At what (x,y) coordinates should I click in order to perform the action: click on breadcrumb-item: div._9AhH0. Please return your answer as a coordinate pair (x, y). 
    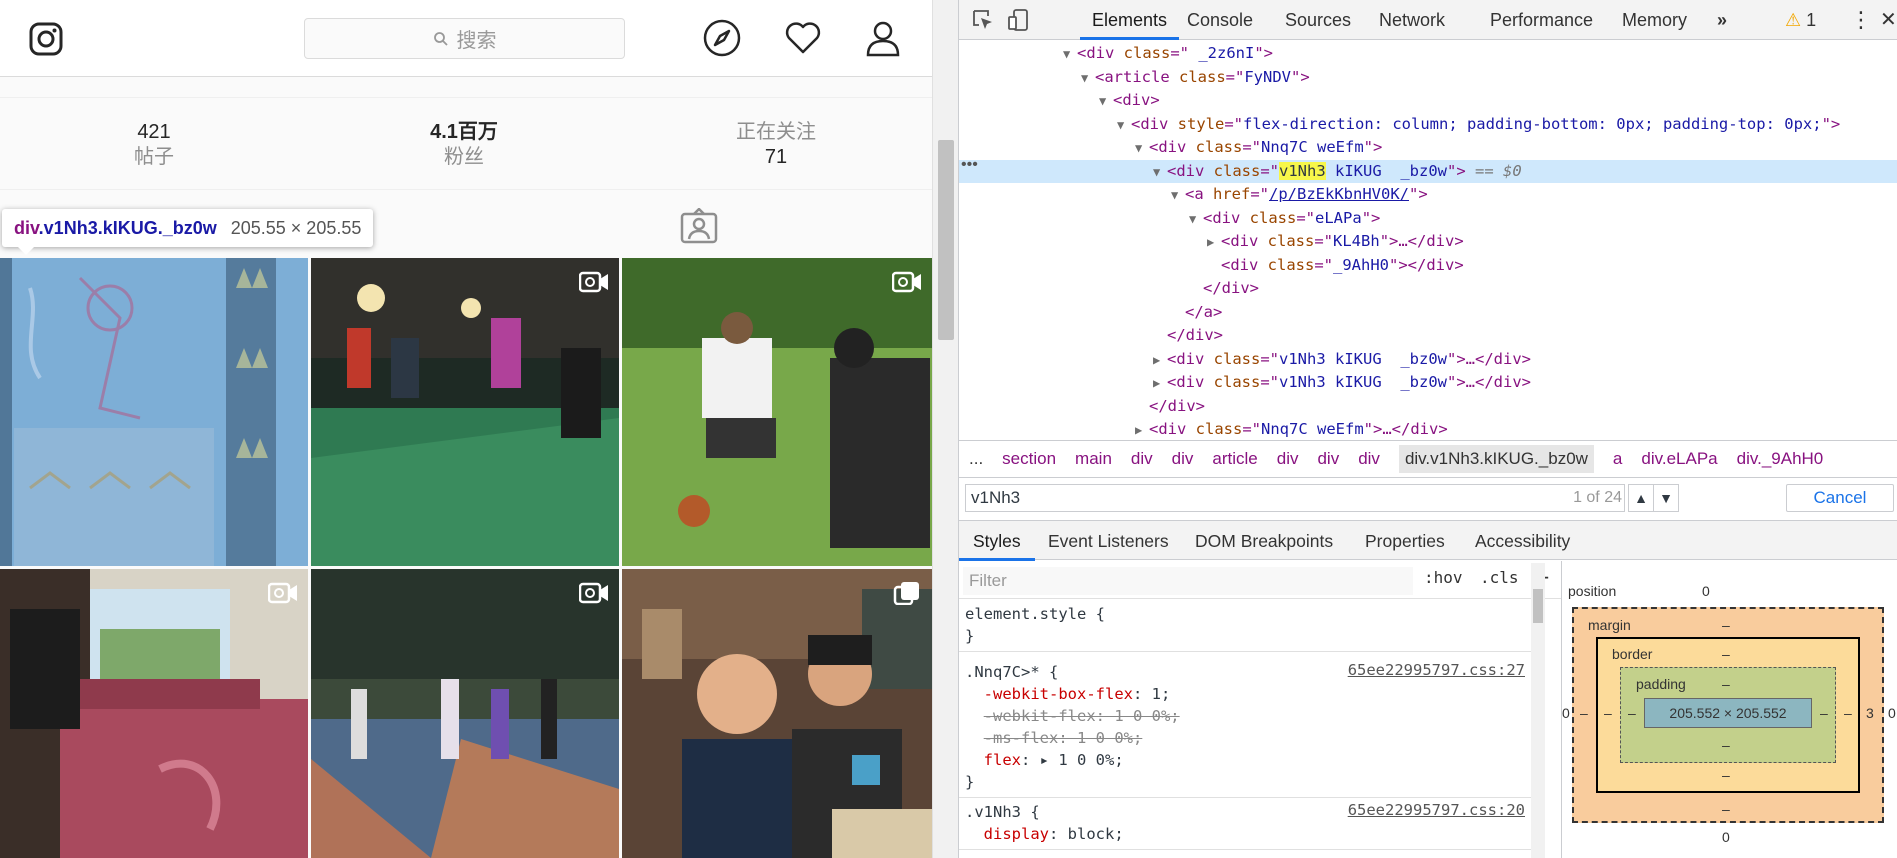
    Looking at the image, I should click on (1780, 459).